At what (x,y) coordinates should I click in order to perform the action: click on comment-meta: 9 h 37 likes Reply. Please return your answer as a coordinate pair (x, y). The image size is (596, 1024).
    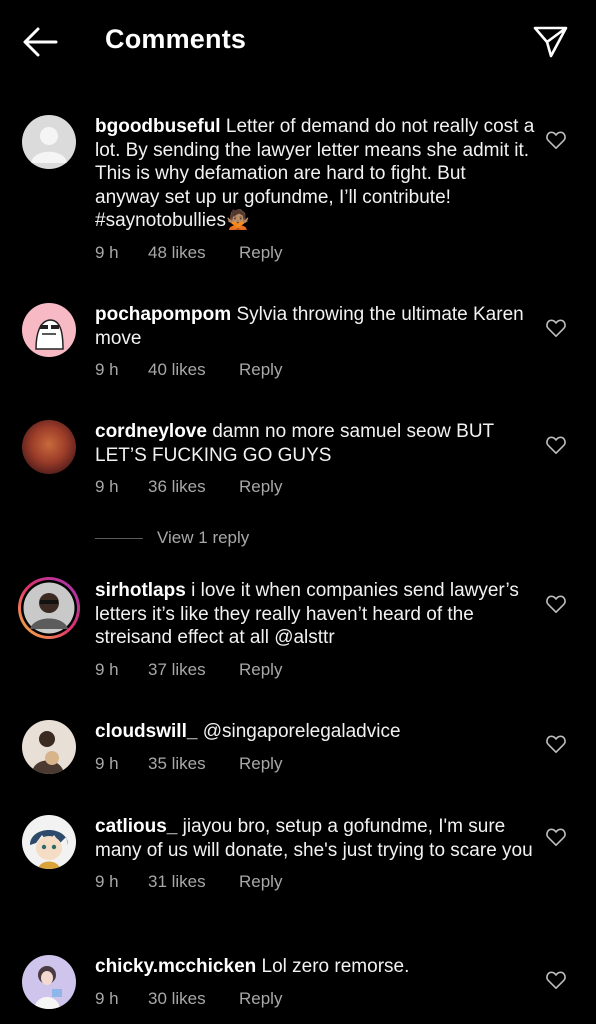
    Looking at the image, I should click on (315, 670).